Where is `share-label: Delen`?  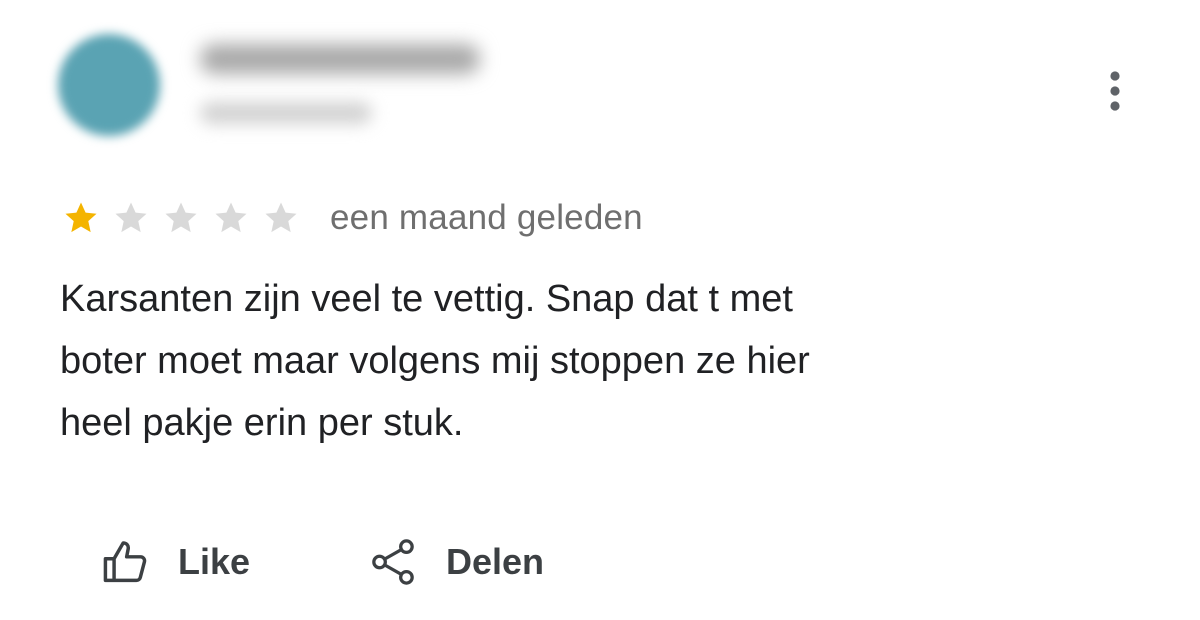
share-label: Delen is located at coordinates (495, 561).